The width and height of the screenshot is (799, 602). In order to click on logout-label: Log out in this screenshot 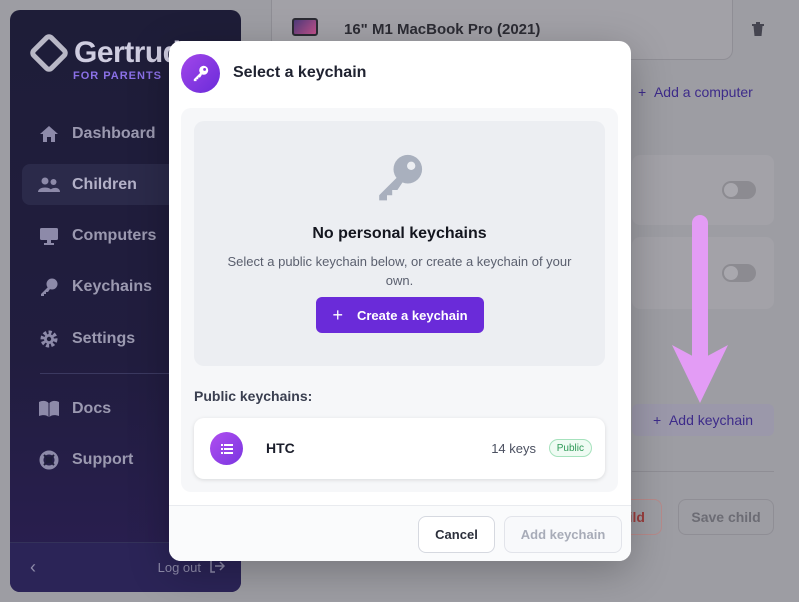, I will do `click(179, 567)`.